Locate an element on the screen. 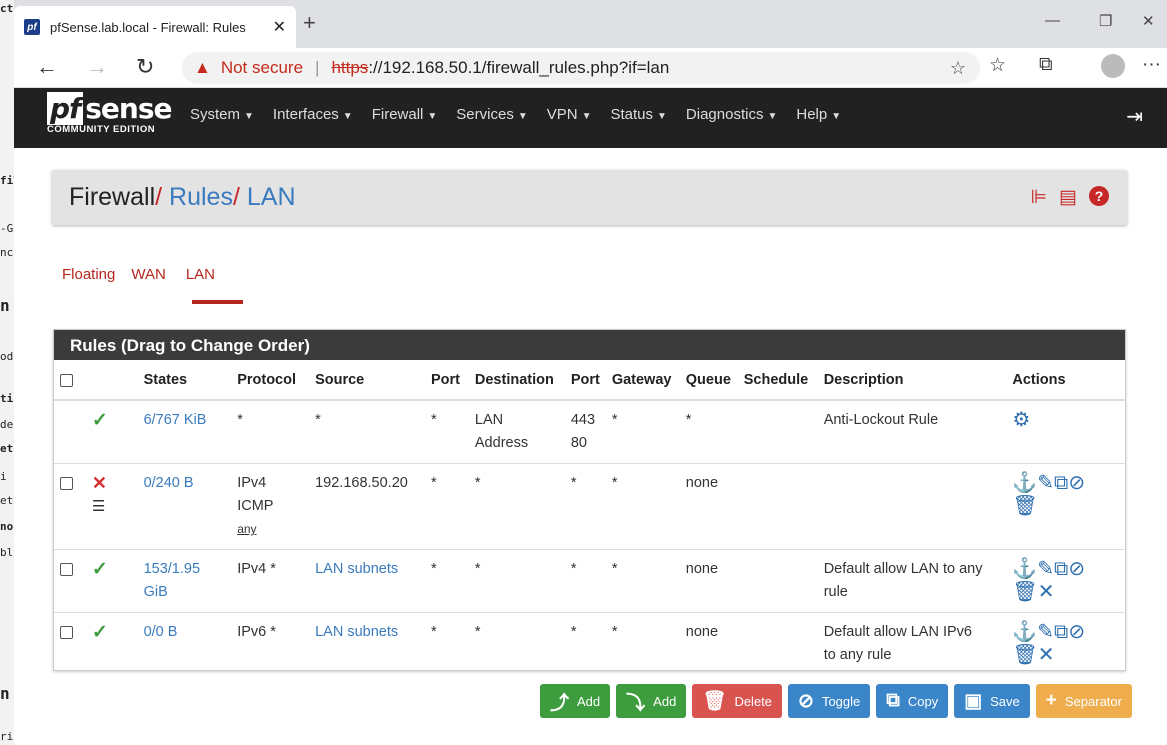  separator-button: + Separator is located at coordinates (1083, 701).